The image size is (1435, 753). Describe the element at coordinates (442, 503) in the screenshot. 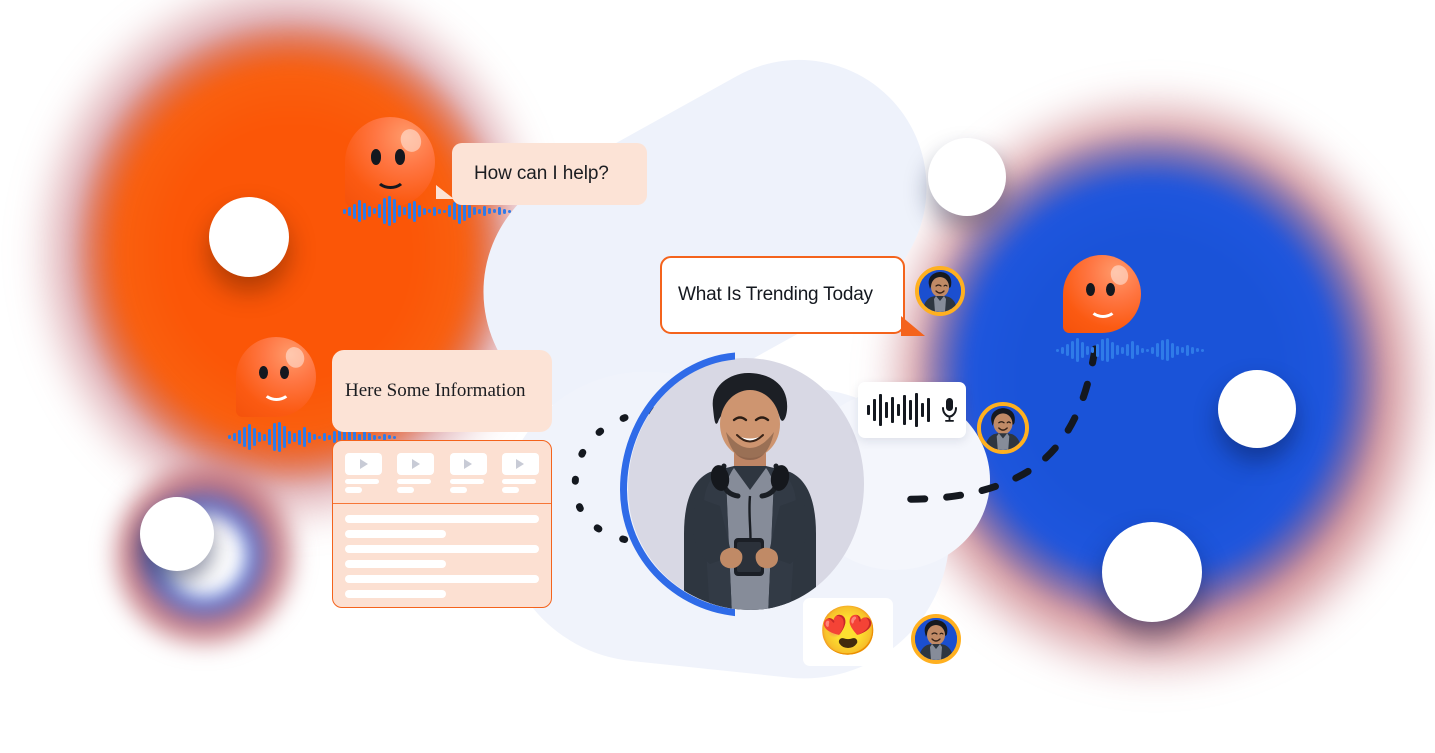

I see `card-divider` at that location.